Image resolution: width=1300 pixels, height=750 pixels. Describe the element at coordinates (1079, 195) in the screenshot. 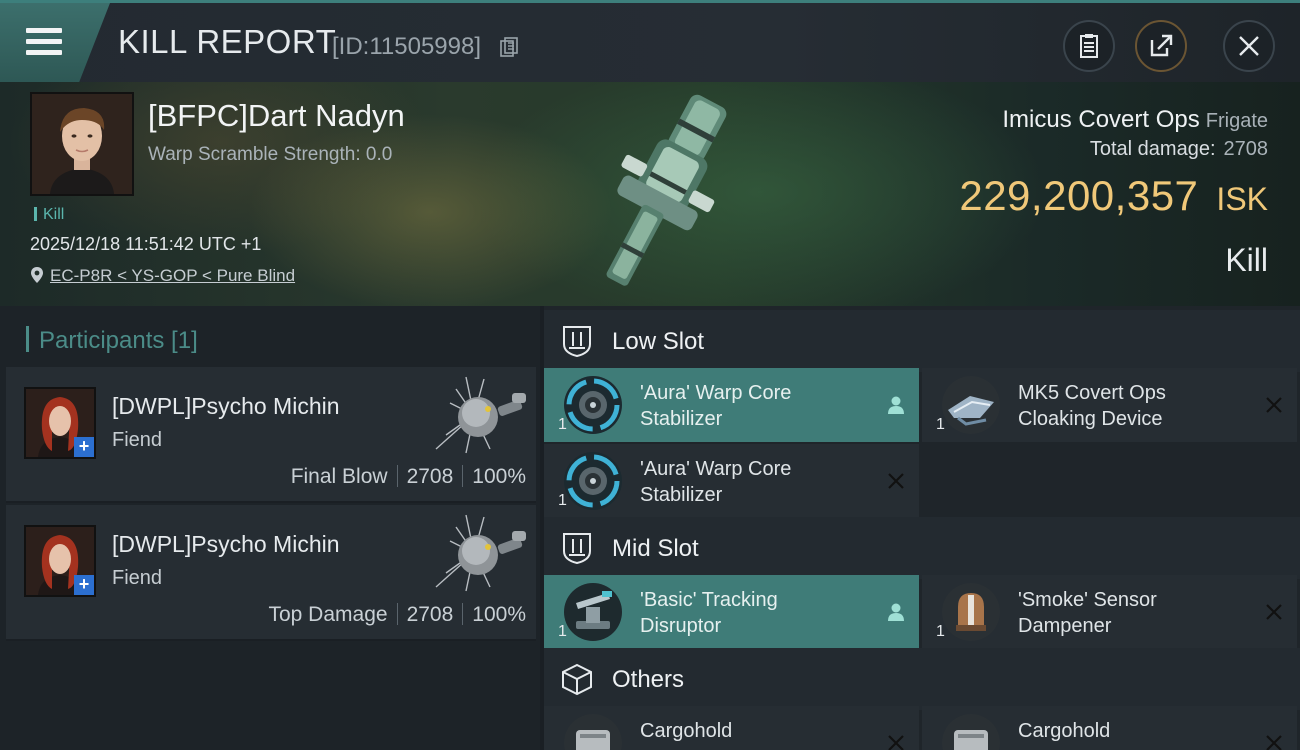

I see `isk-value: 229,200,357` at that location.